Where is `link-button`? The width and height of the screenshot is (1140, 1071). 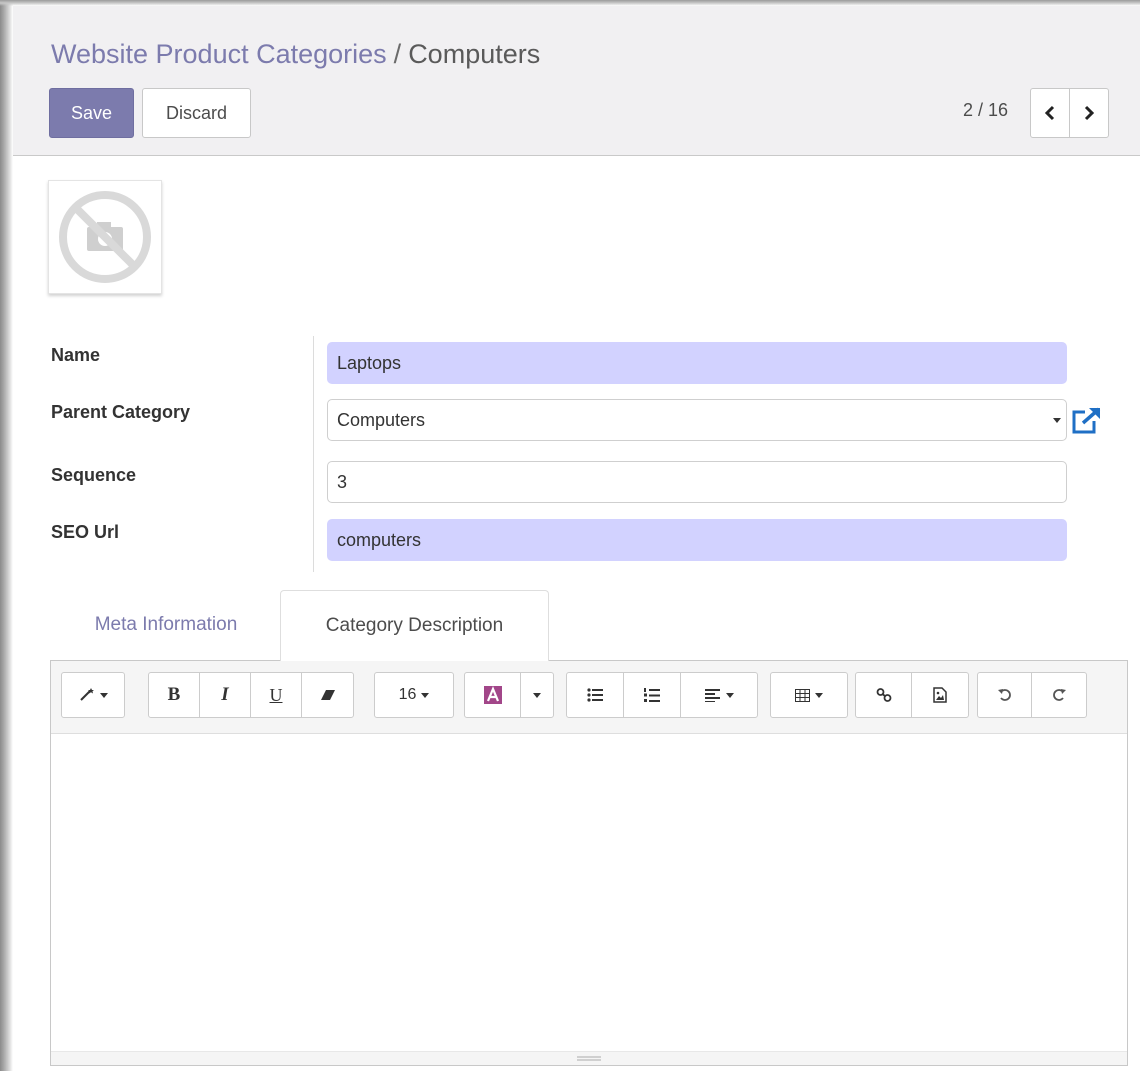 link-button is located at coordinates (884, 695).